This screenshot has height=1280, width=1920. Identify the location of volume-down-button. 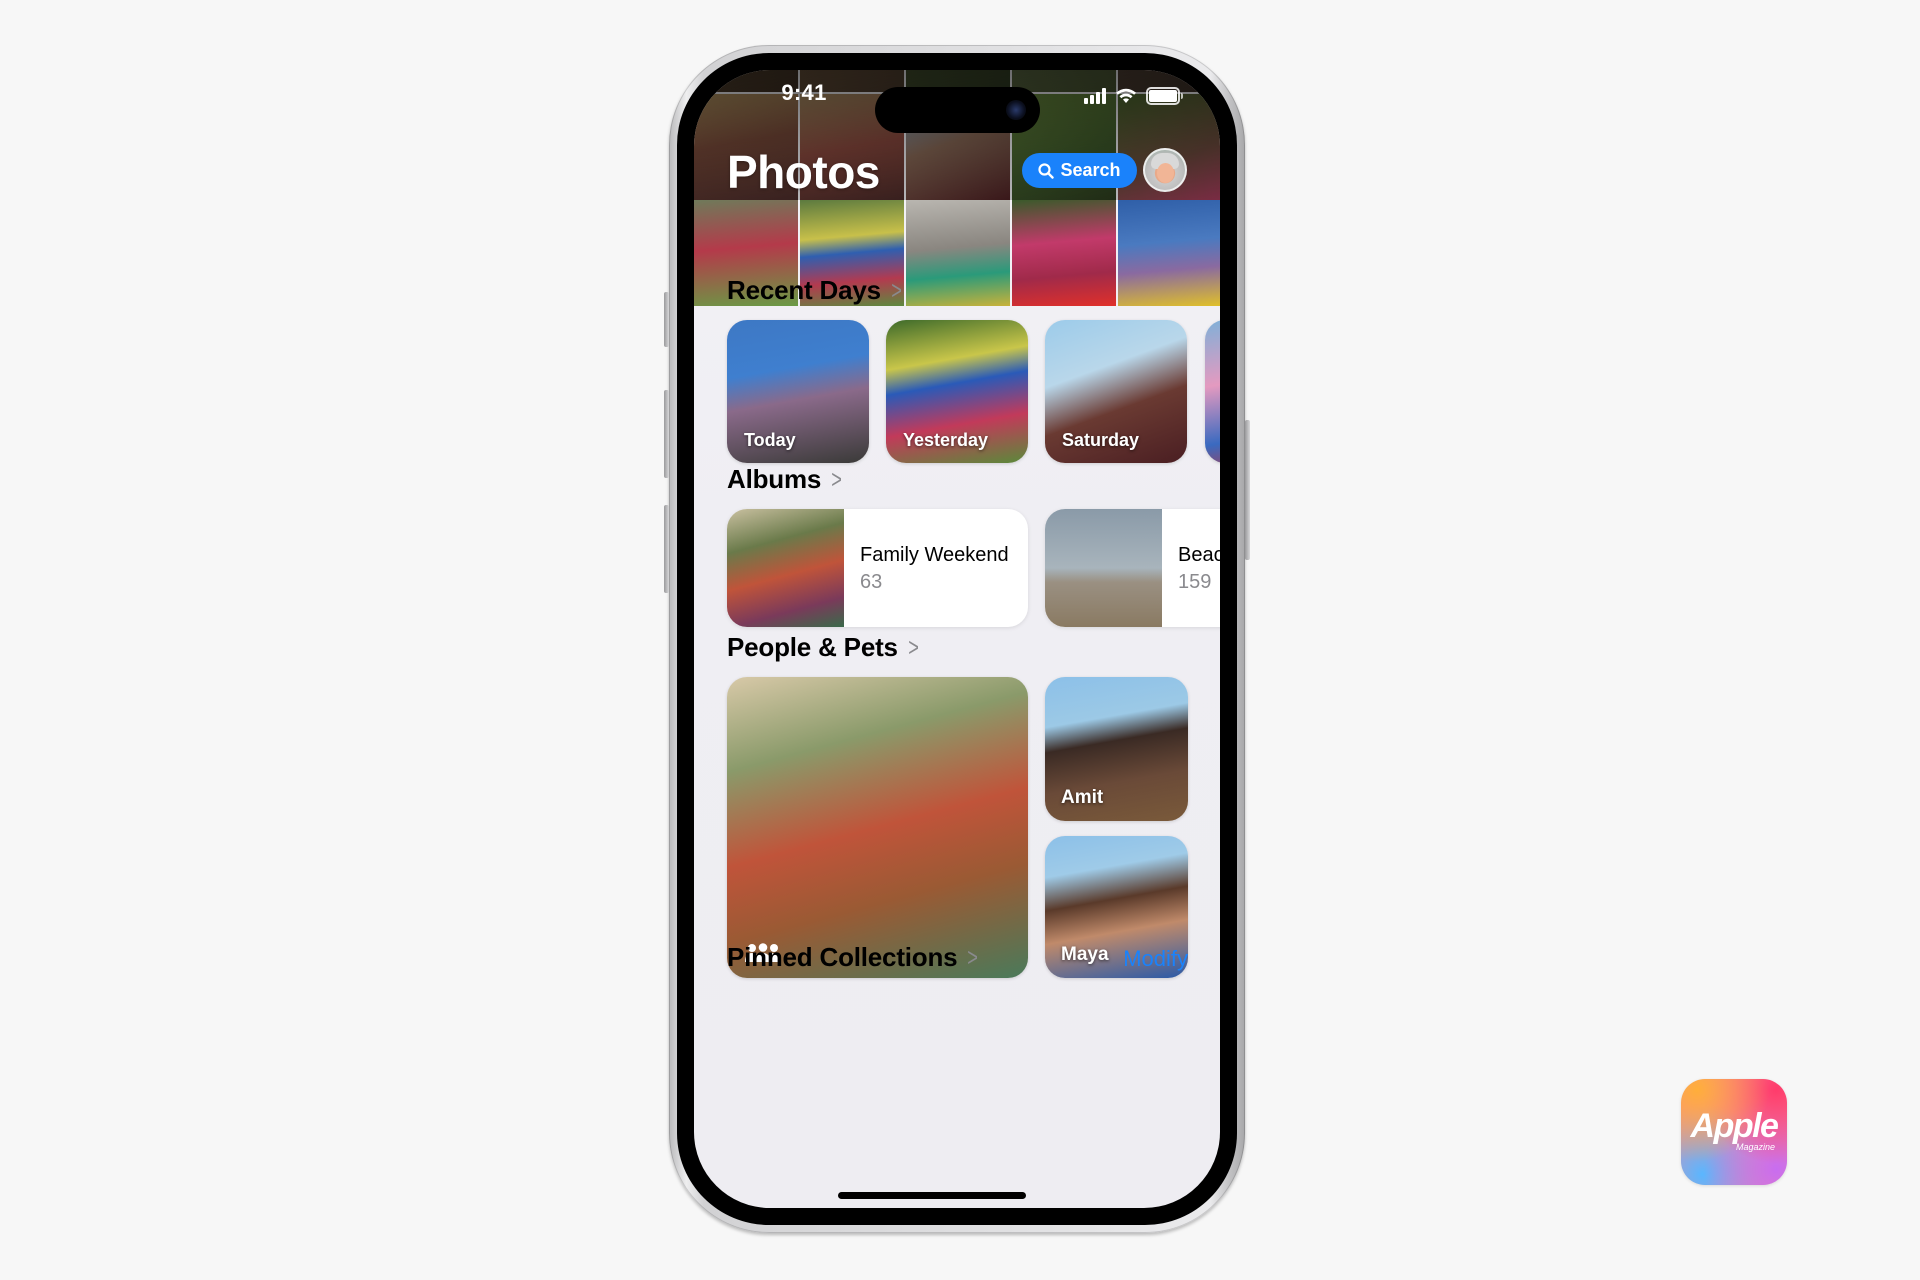
(666, 549).